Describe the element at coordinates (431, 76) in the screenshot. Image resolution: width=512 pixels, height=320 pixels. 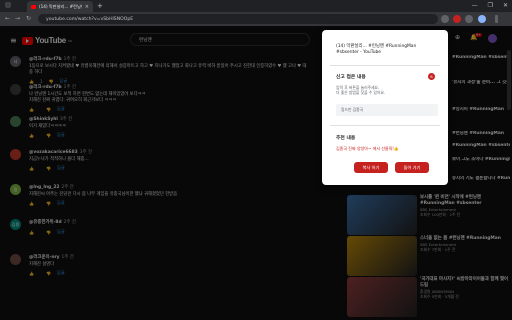
I see `popup-section1-count: 8` at that location.